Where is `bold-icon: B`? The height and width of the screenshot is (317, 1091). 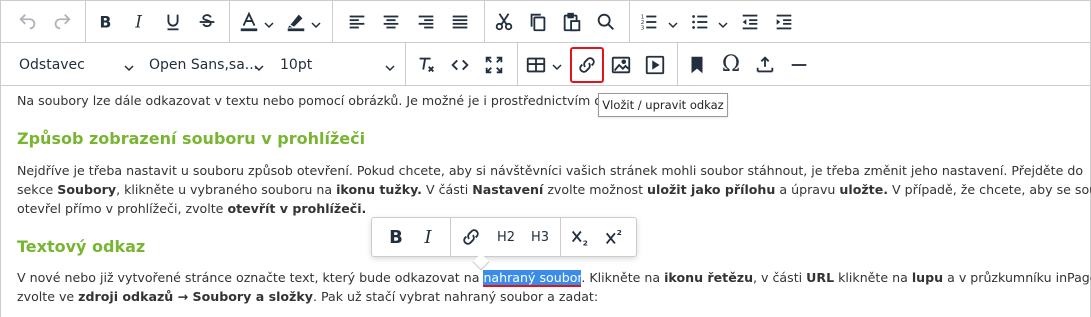
bold-icon: B is located at coordinates (105, 22).